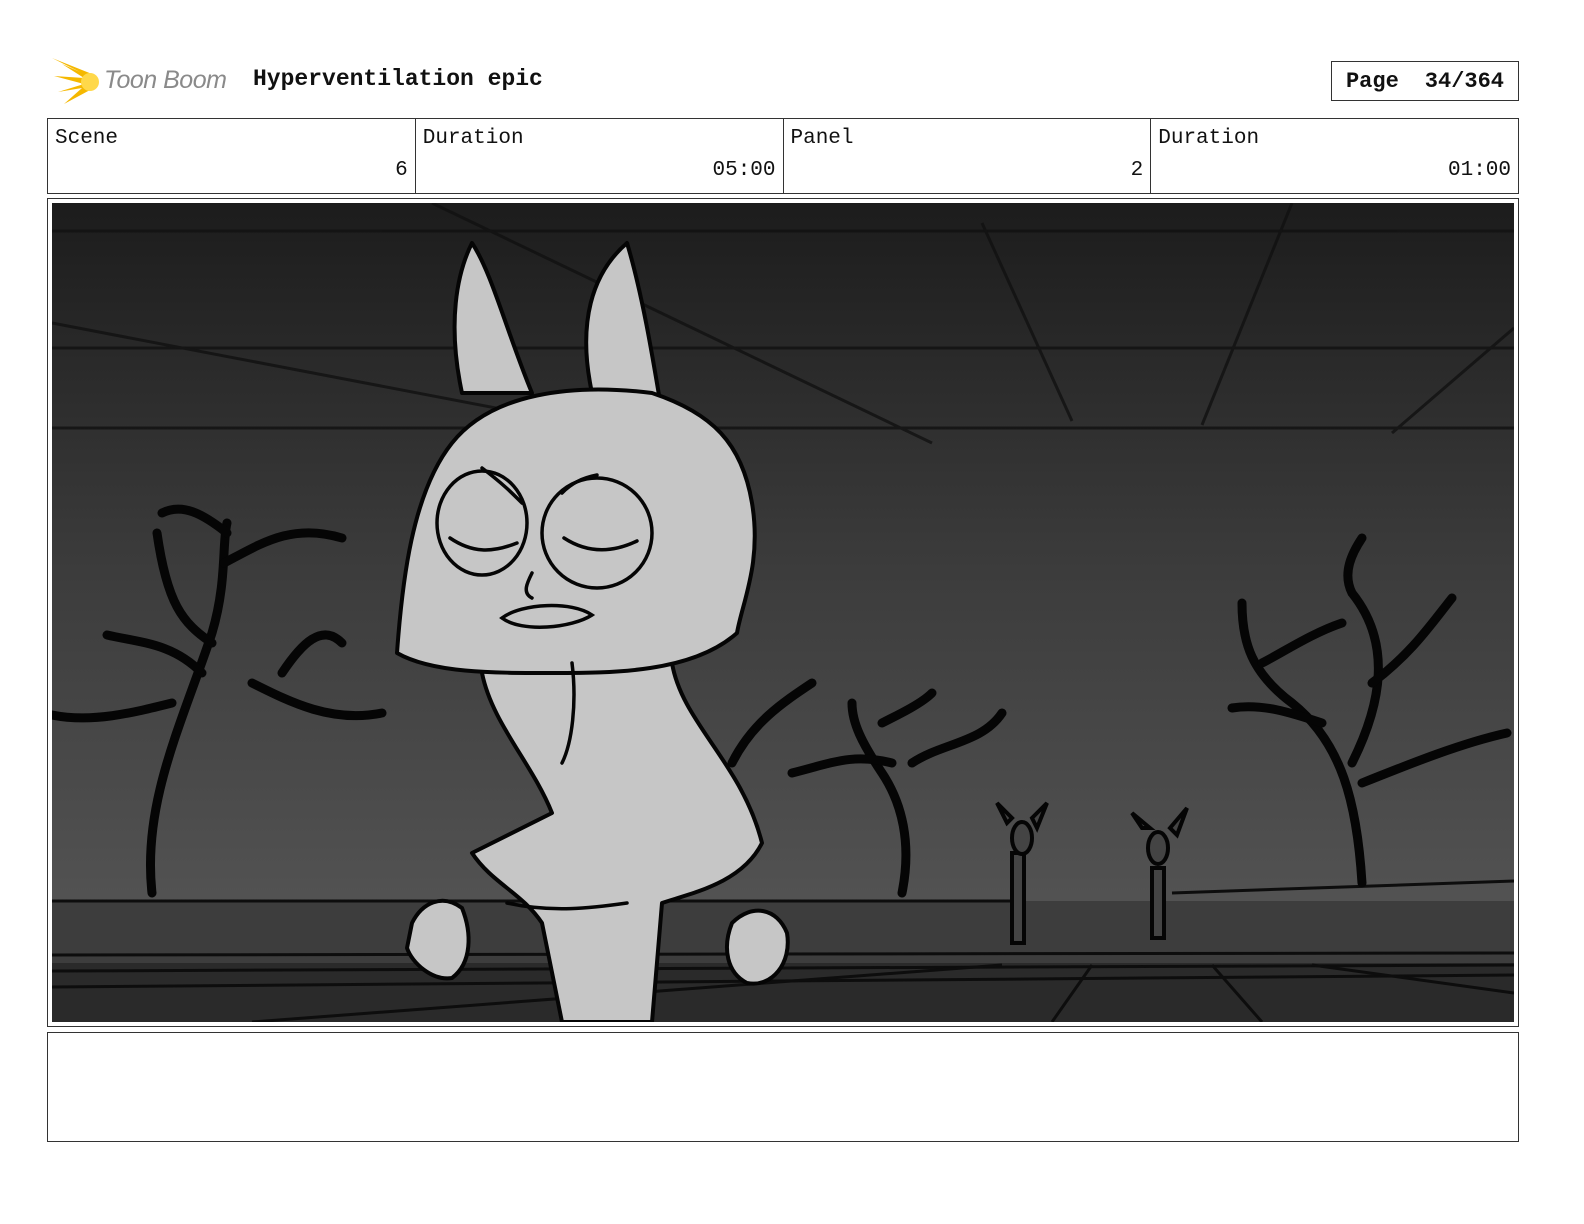 The height and width of the screenshot is (1224, 1584). I want to click on scene-label: Scene, so click(87, 138).